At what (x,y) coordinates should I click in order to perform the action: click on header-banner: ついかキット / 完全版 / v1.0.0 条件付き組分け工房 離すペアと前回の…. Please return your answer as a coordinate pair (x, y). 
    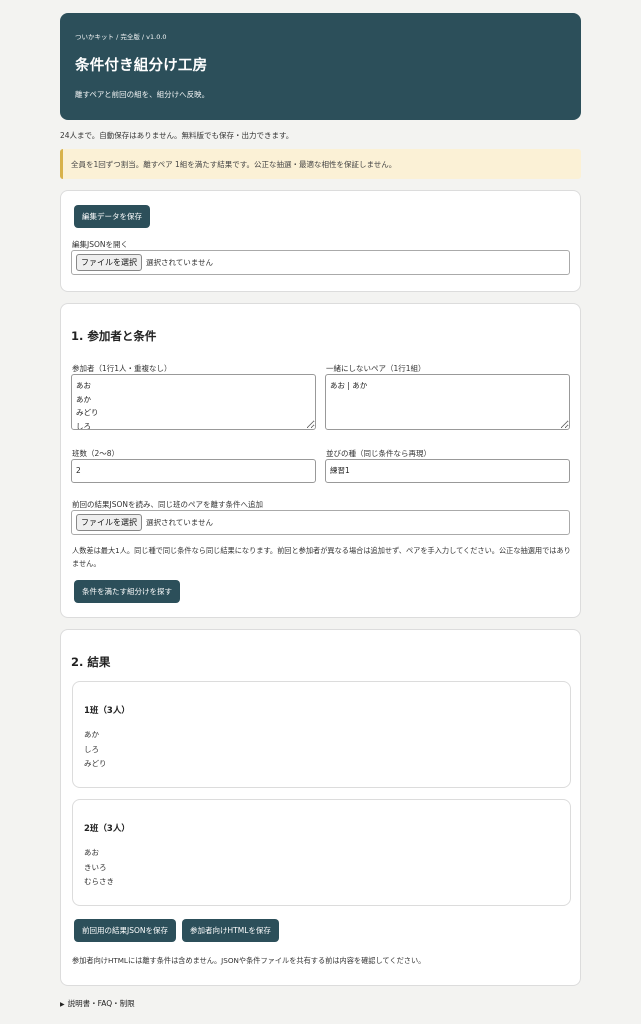
    Looking at the image, I should click on (320, 66).